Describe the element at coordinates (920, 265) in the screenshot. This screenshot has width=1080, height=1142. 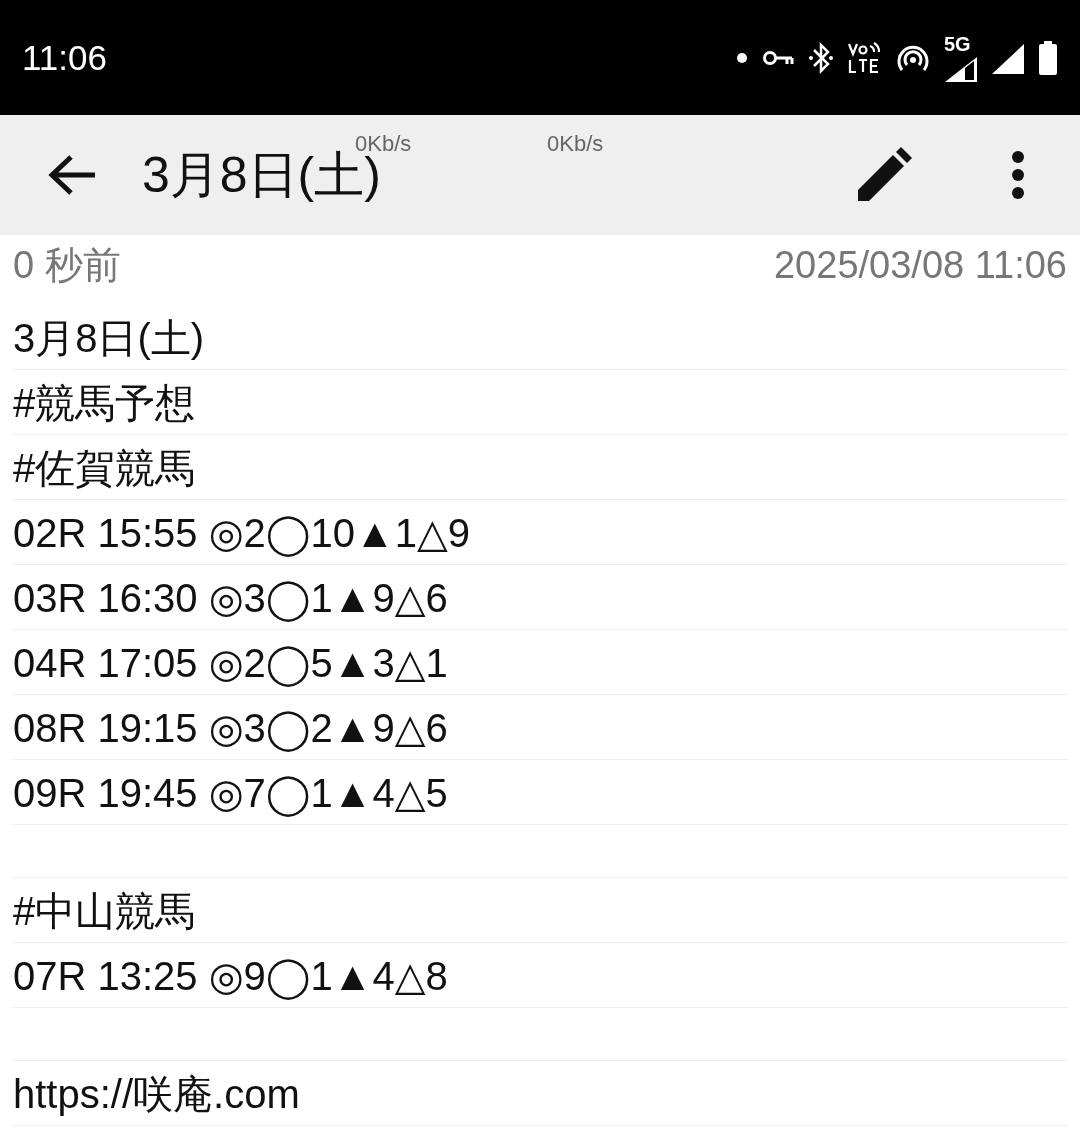
I see `timestamp: 2025/03/08 11:06` at that location.